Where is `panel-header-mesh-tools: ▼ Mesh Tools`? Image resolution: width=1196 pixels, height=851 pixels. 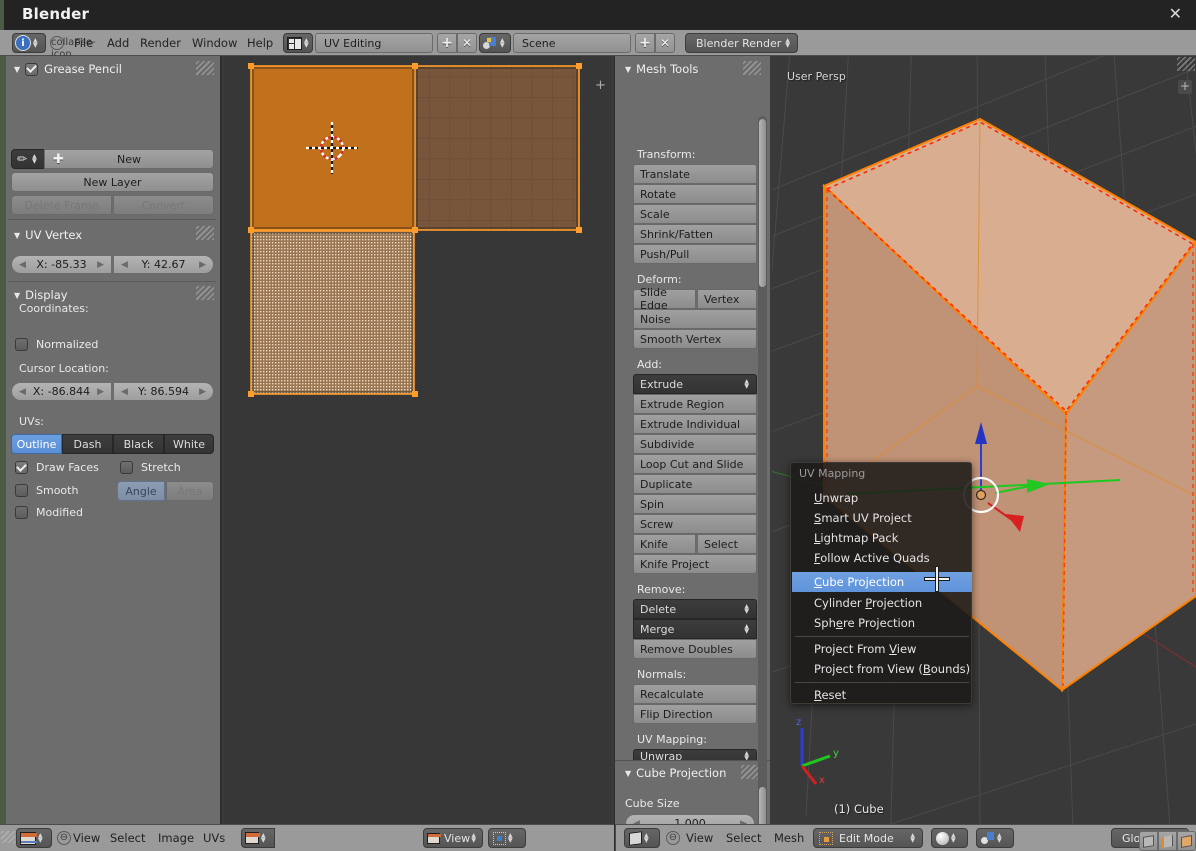
panel-header-mesh-tools: ▼ Mesh Tools is located at coordinates (661, 69).